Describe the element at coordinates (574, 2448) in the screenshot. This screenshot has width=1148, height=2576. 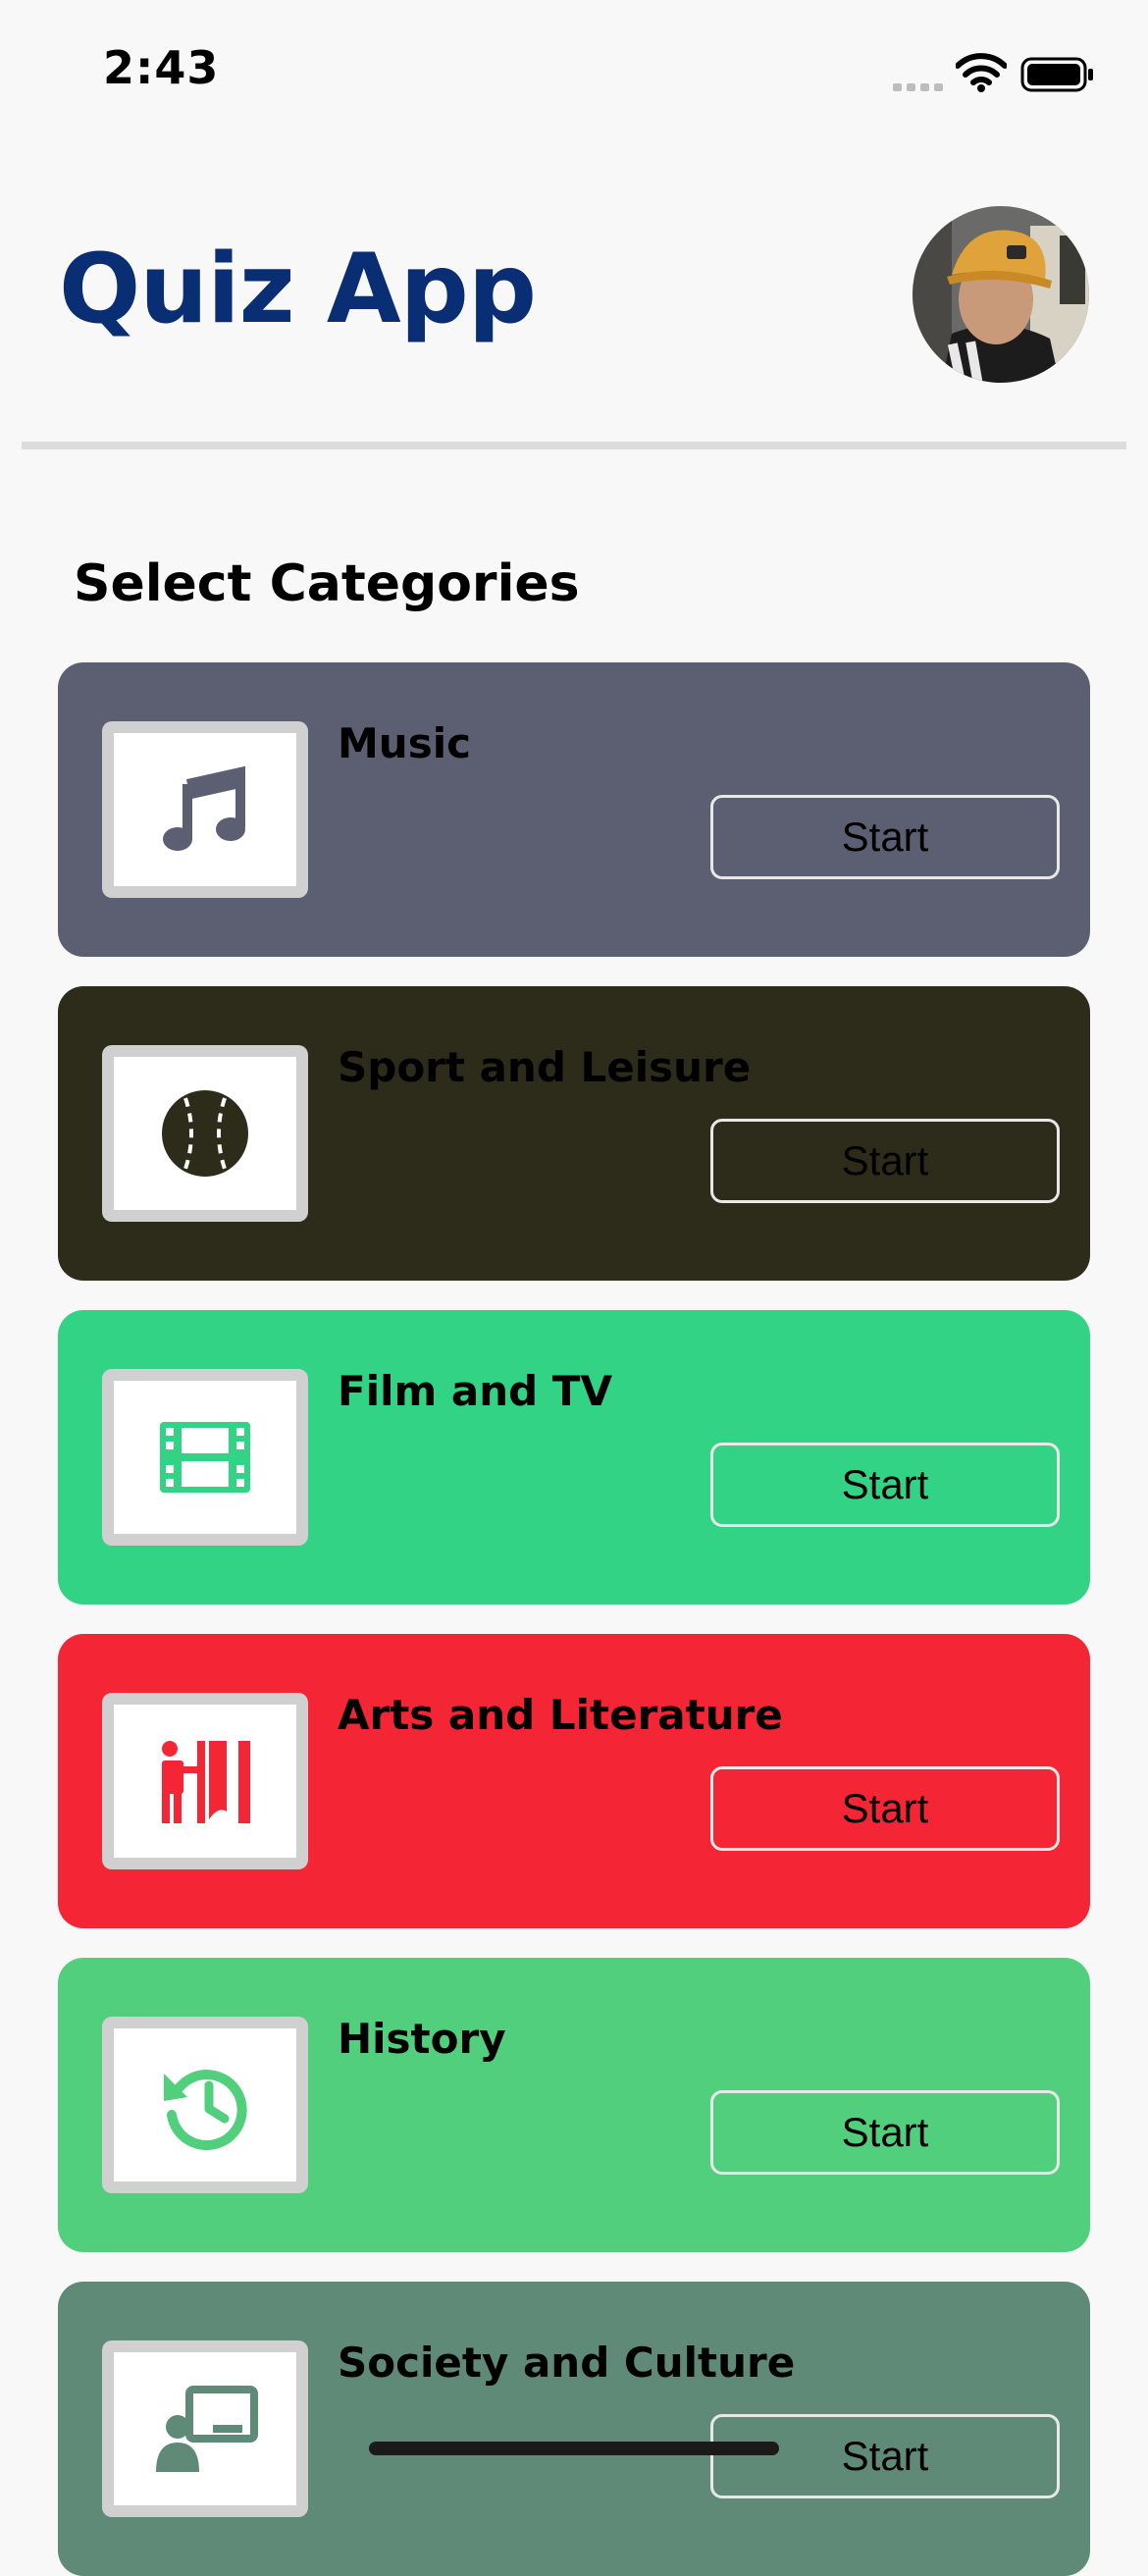
I see `home-indicator` at that location.